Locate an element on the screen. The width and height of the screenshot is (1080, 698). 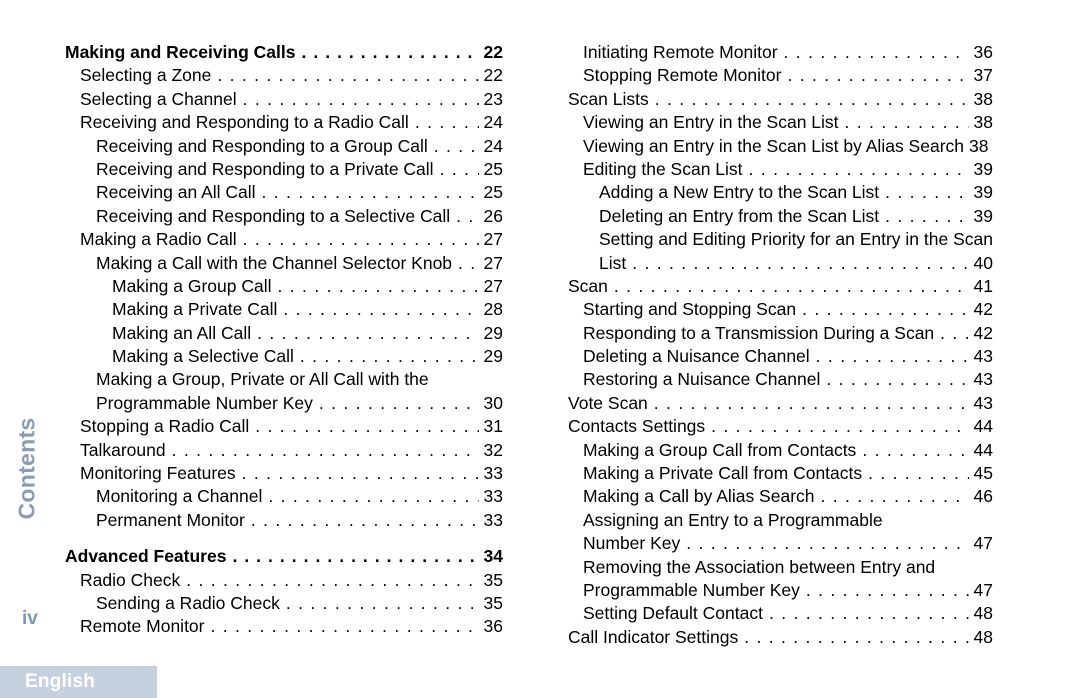
toc-entry: Editing the Scan List 39 is located at coordinates (788, 169).